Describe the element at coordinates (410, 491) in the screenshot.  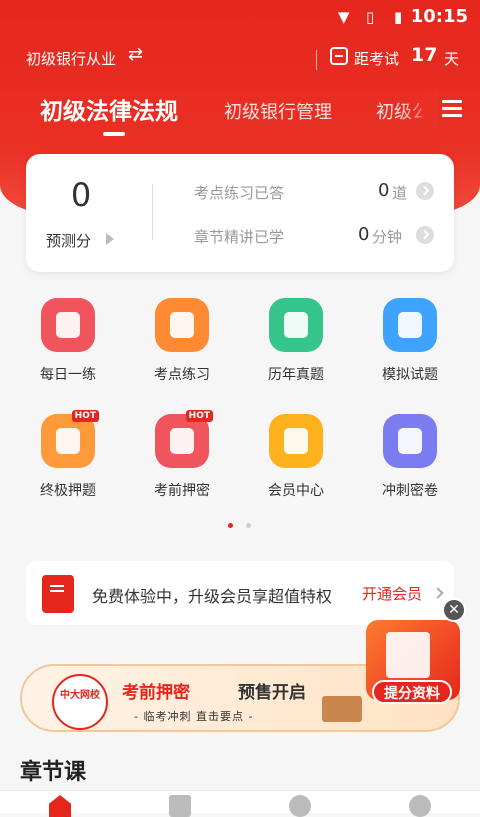
I see `feature-label: 冲刺密卷` at that location.